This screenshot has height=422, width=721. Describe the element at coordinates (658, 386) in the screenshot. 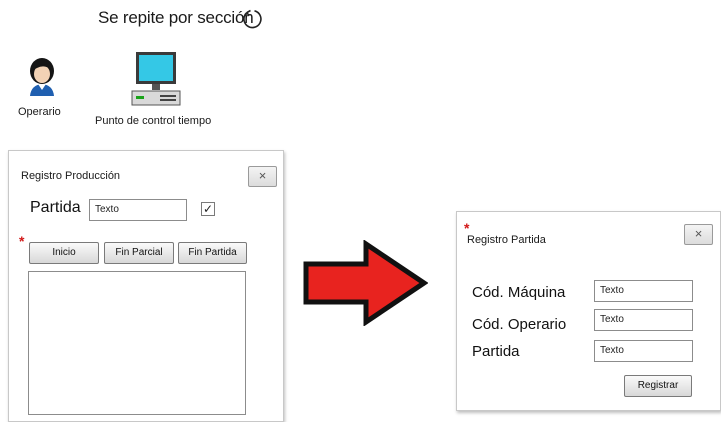

I see `registrar-button: Registrar` at that location.